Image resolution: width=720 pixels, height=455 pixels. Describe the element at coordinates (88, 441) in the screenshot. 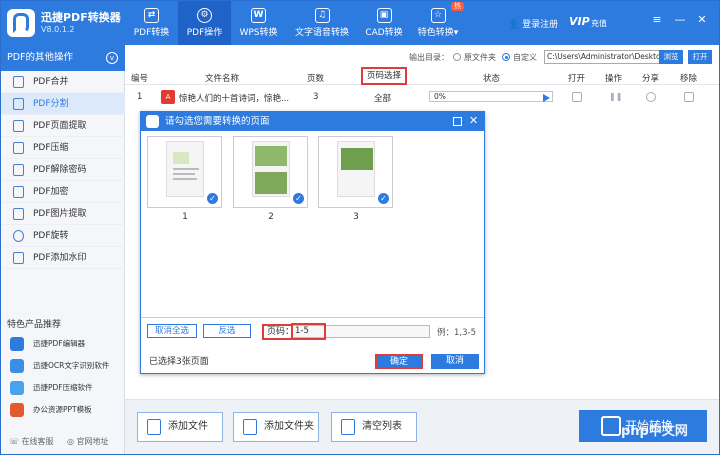

I see `website-link: ◎ 官网地址` at that location.